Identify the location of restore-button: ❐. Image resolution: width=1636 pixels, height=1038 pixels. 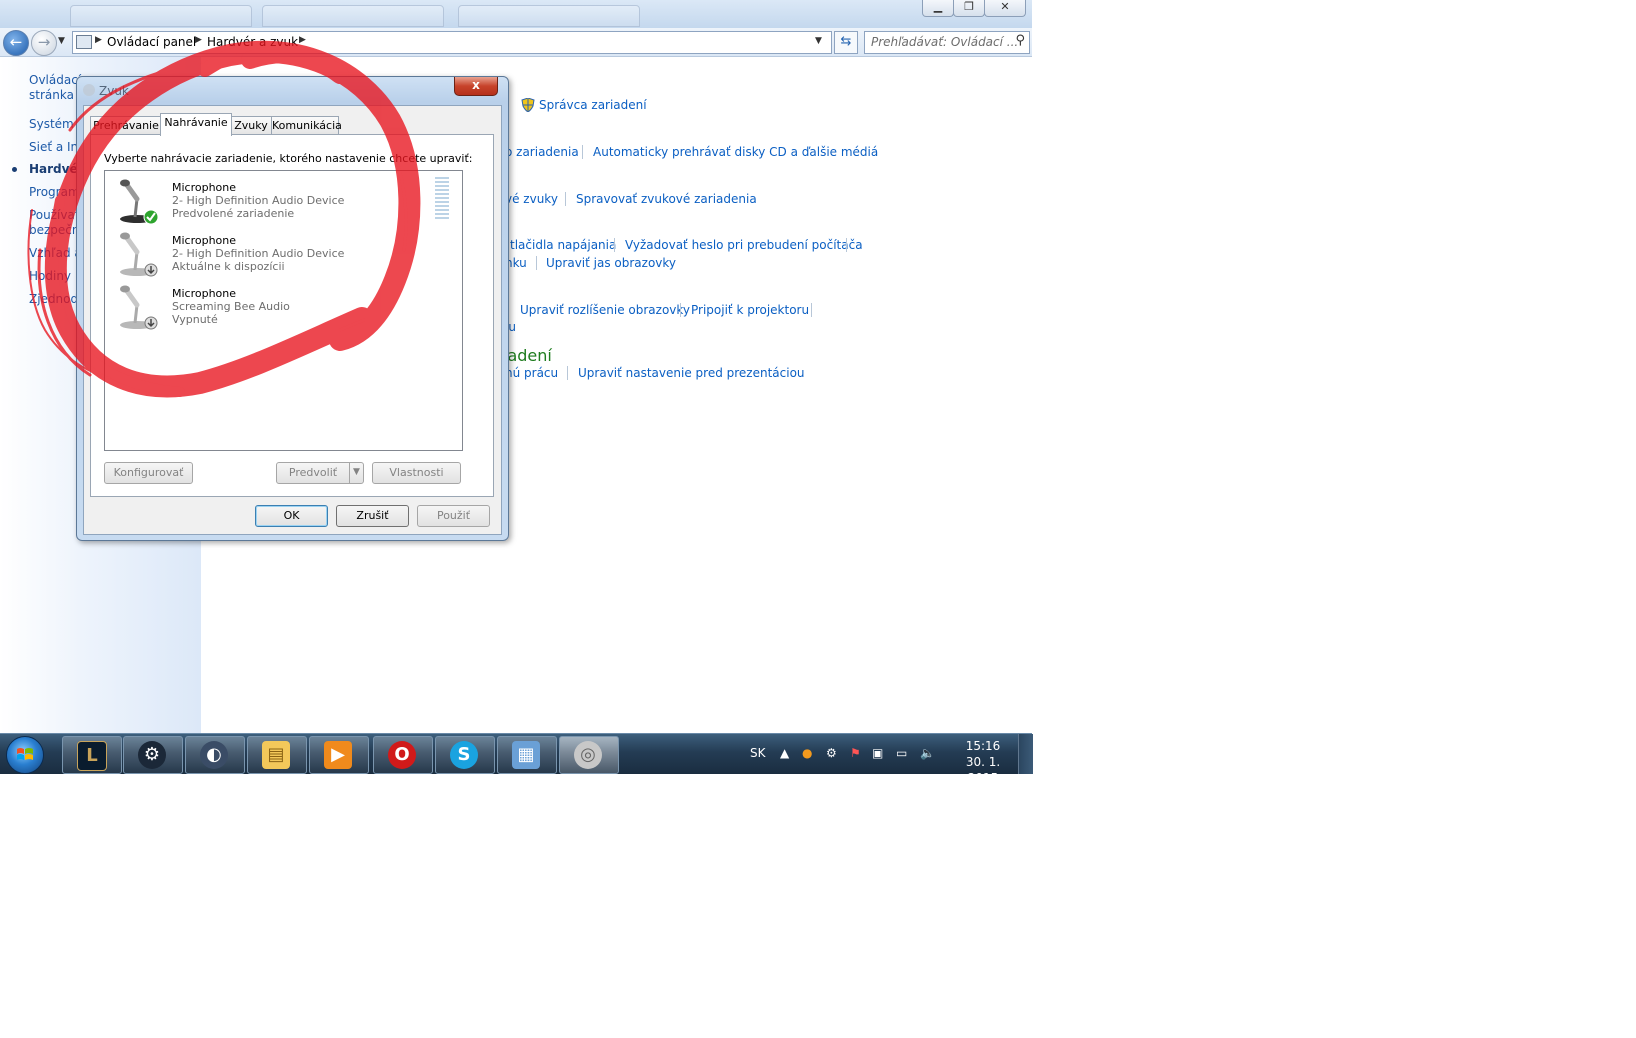
(969, 8).